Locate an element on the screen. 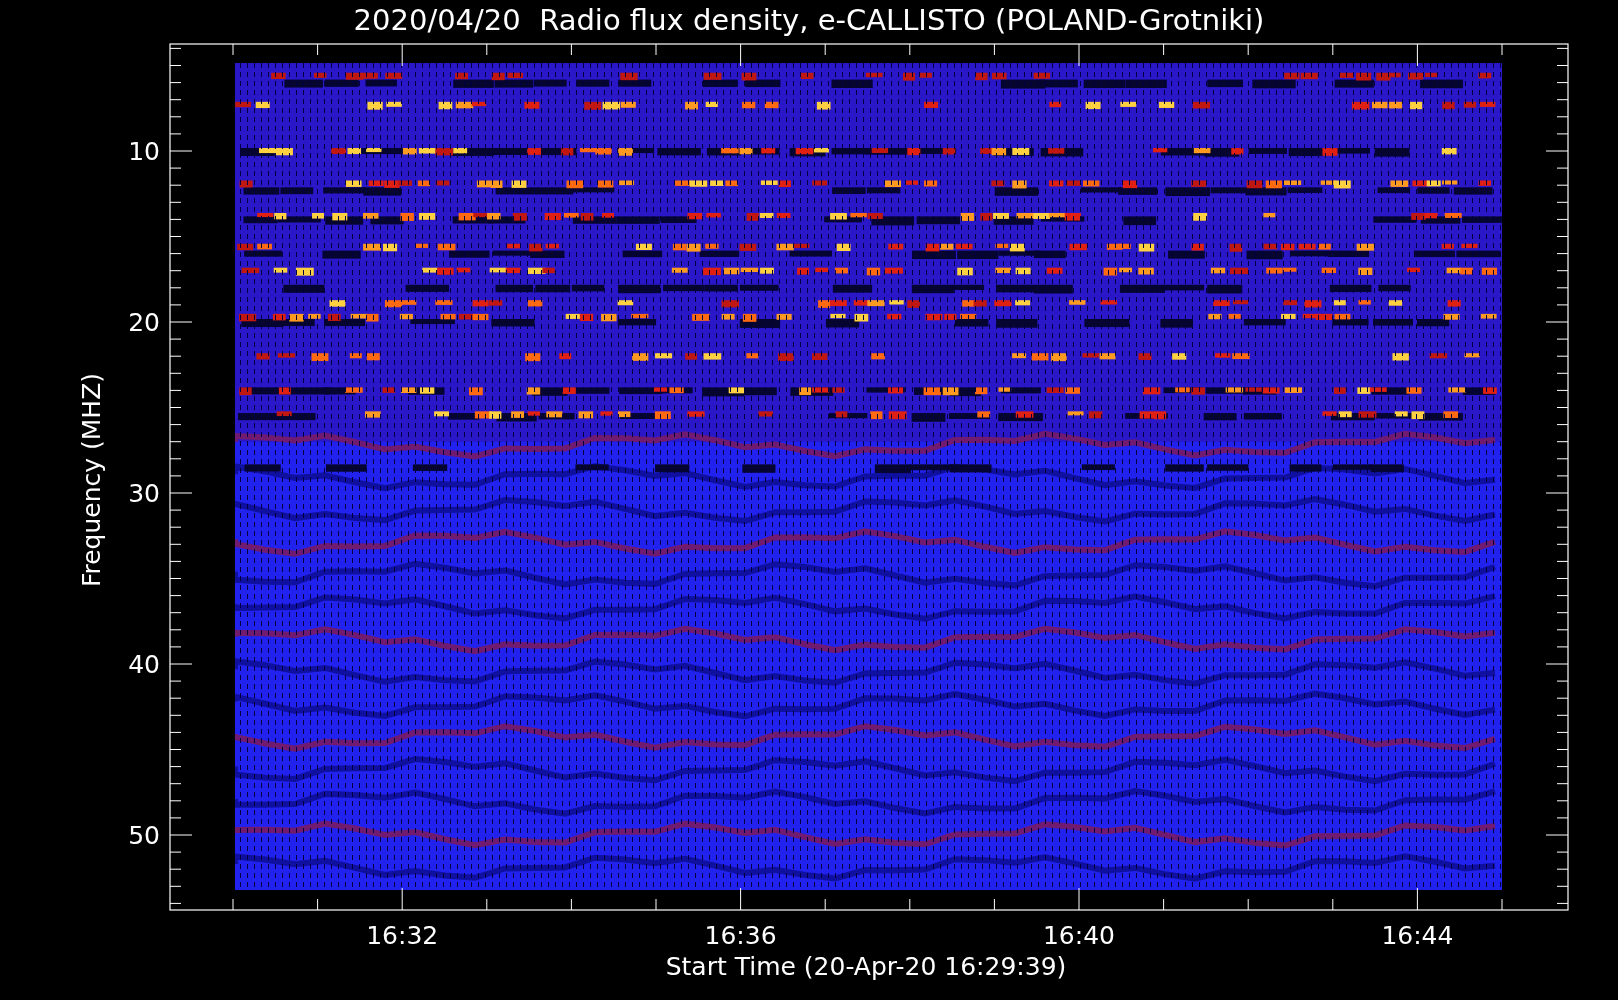 The height and width of the screenshot is (1000, 1618). x-axis-title: Start Time (20-Apr-20 16:29:39) is located at coordinates (866, 966).